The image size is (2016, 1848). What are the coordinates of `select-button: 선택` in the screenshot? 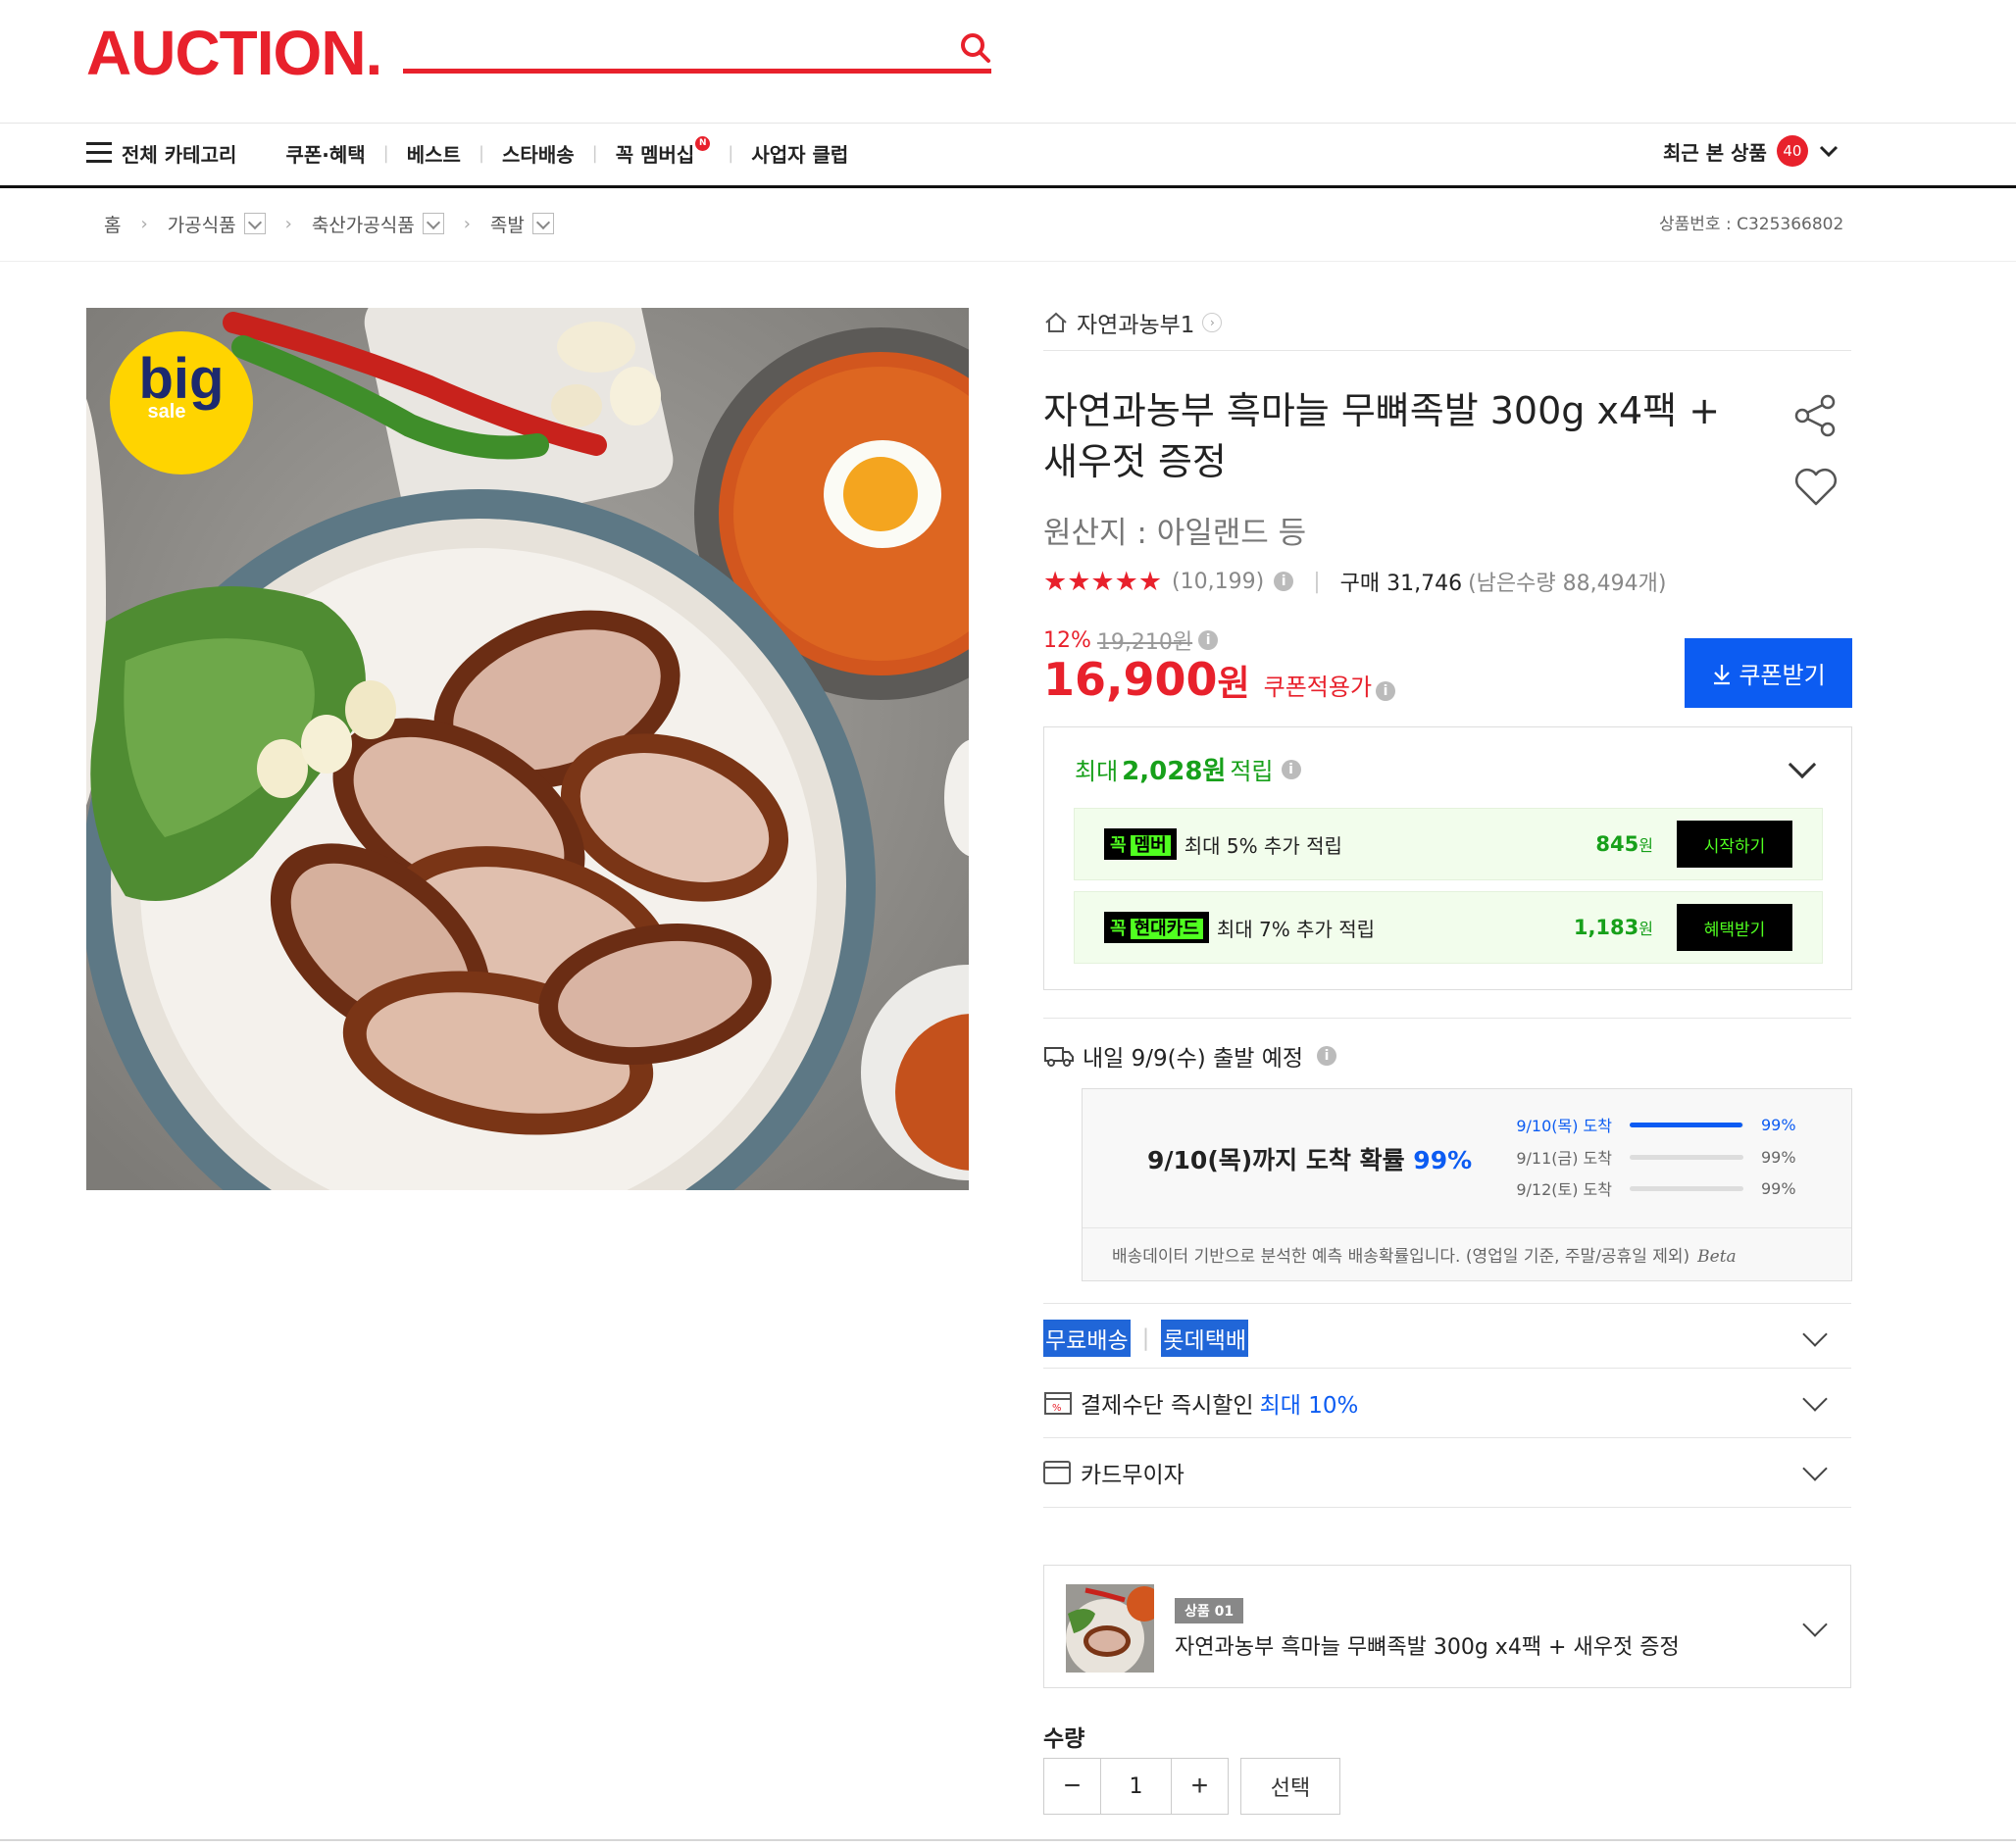 It's located at (1290, 1786).